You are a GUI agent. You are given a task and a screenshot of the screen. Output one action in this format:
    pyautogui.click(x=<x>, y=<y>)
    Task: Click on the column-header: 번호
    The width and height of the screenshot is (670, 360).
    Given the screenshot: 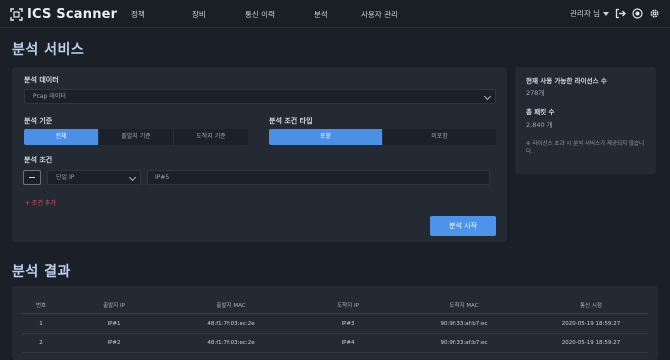 What is the action you would take?
    pyautogui.click(x=41, y=306)
    